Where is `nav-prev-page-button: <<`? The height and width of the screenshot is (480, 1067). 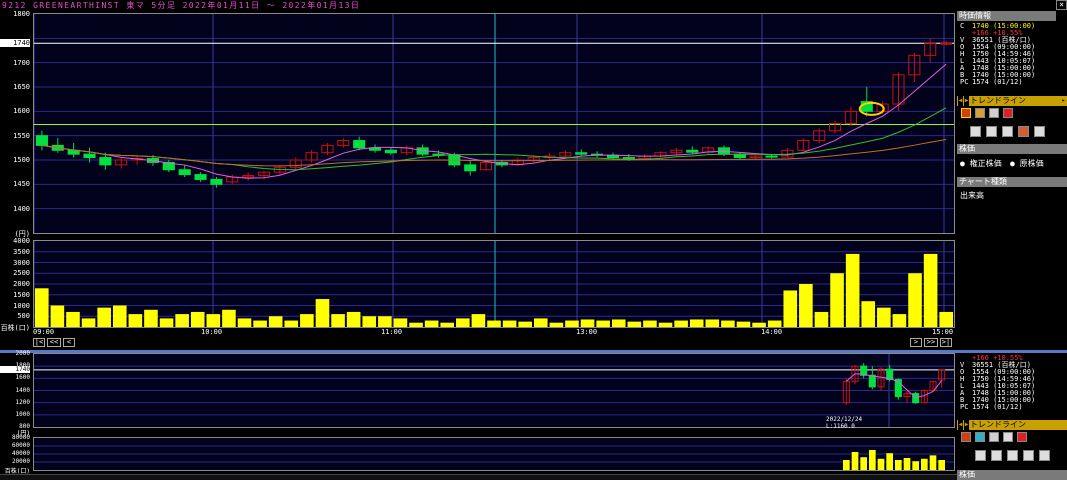
nav-prev-page-button: << is located at coordinates (54, 342).